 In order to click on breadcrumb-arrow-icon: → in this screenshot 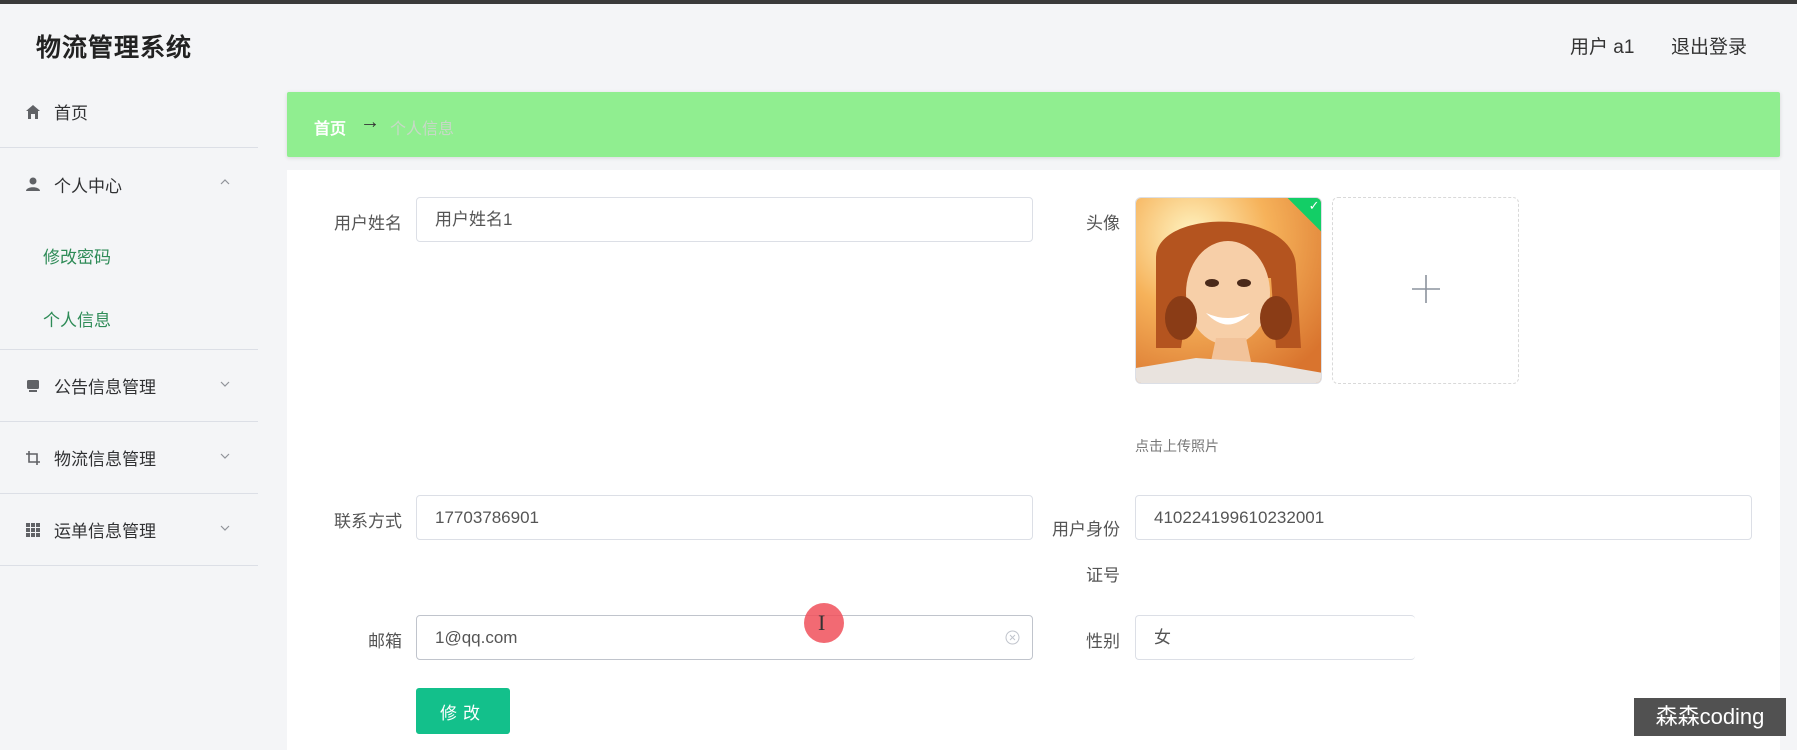, I will do `click(370, 122)`.